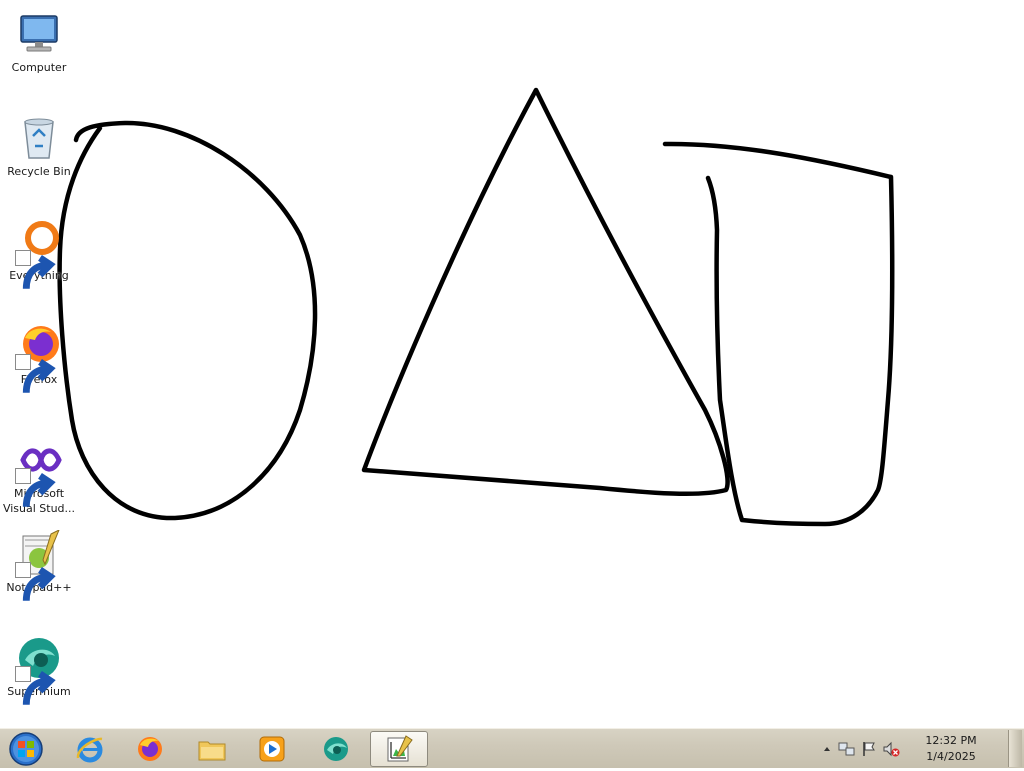 The width and height of the screenshot is (1024, 771). I want to click on desktop-icon-label: Recycle Bin, so click(39, 171).